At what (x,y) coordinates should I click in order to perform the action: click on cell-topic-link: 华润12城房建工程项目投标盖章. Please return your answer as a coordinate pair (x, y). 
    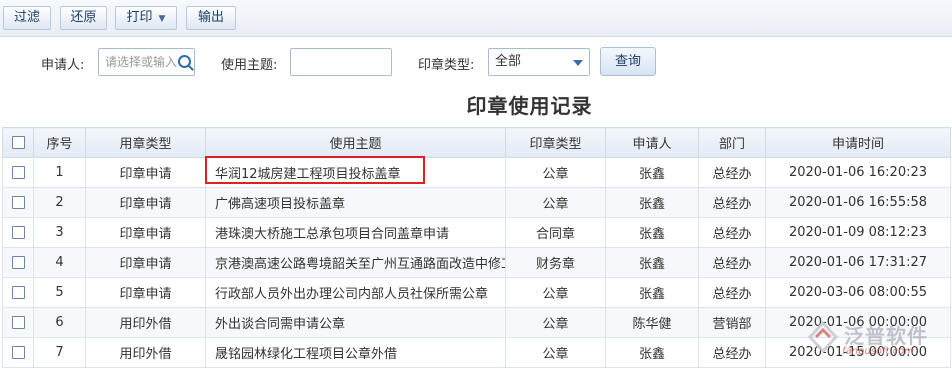
    Looking at the image, I should click on (355, 172).